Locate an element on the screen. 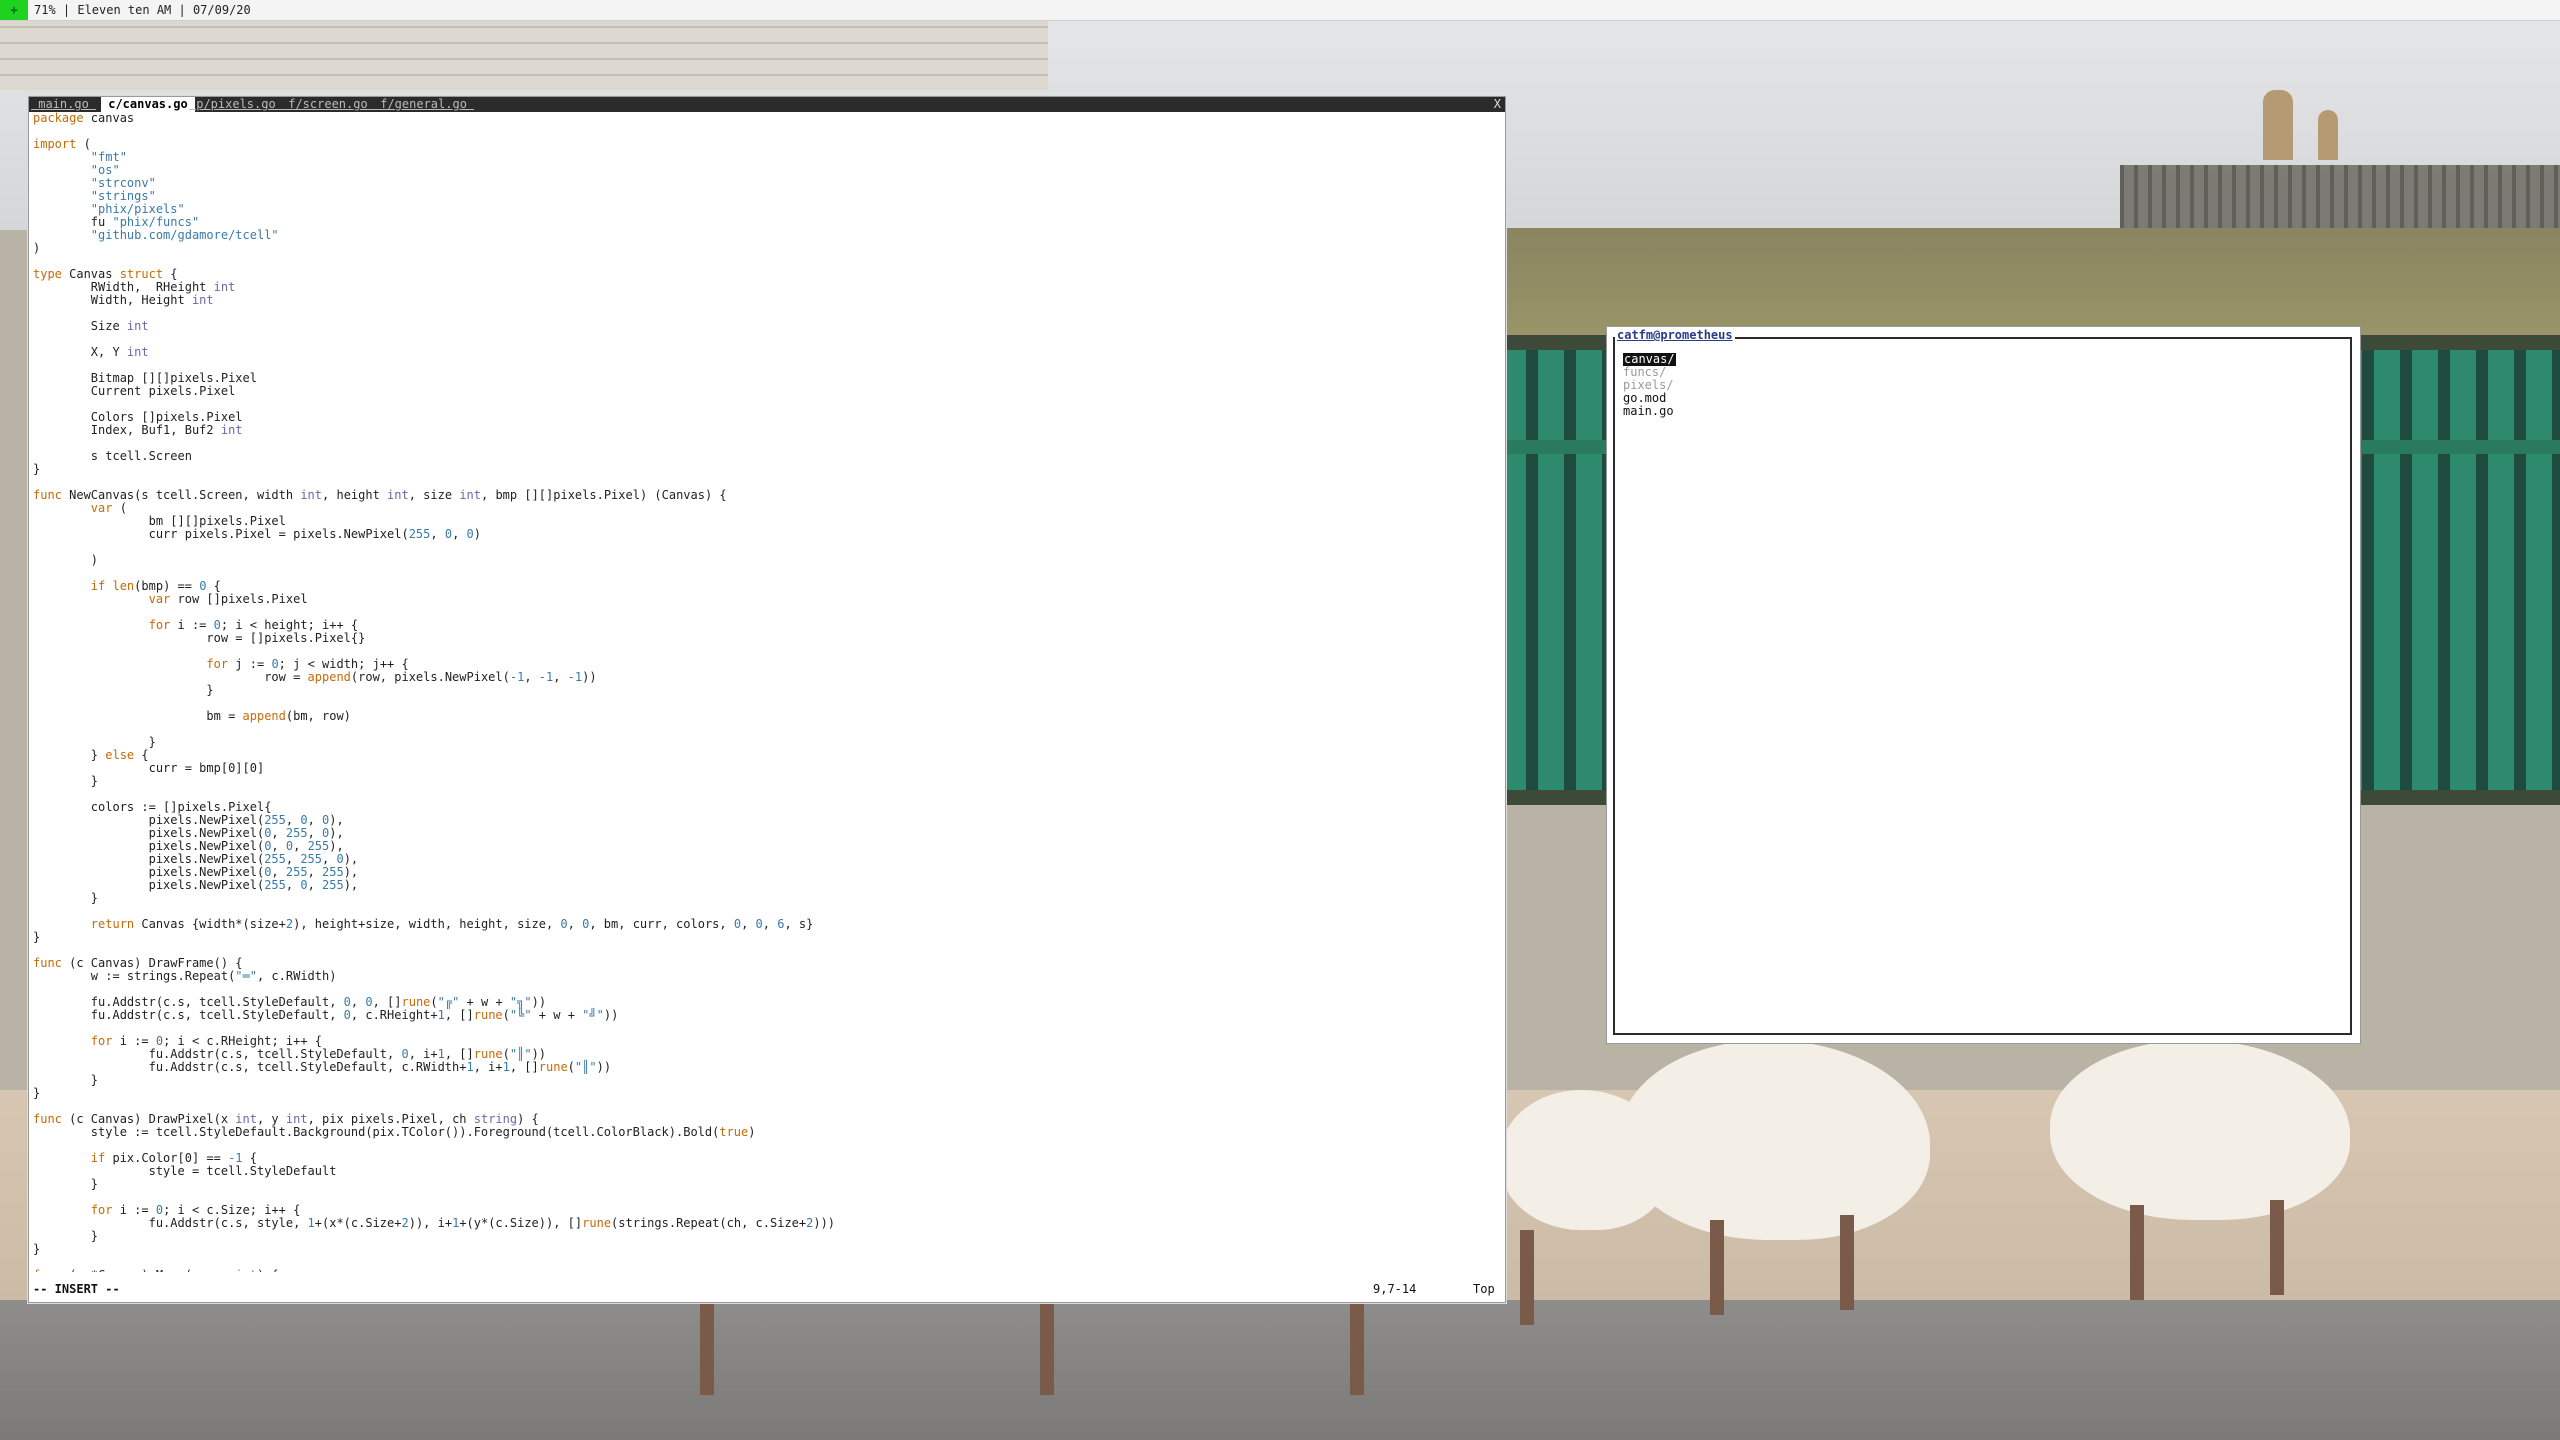 The height and width of the screenshot is (1440, 2560). code-line: "strings" is located at coordinates (763, 196).